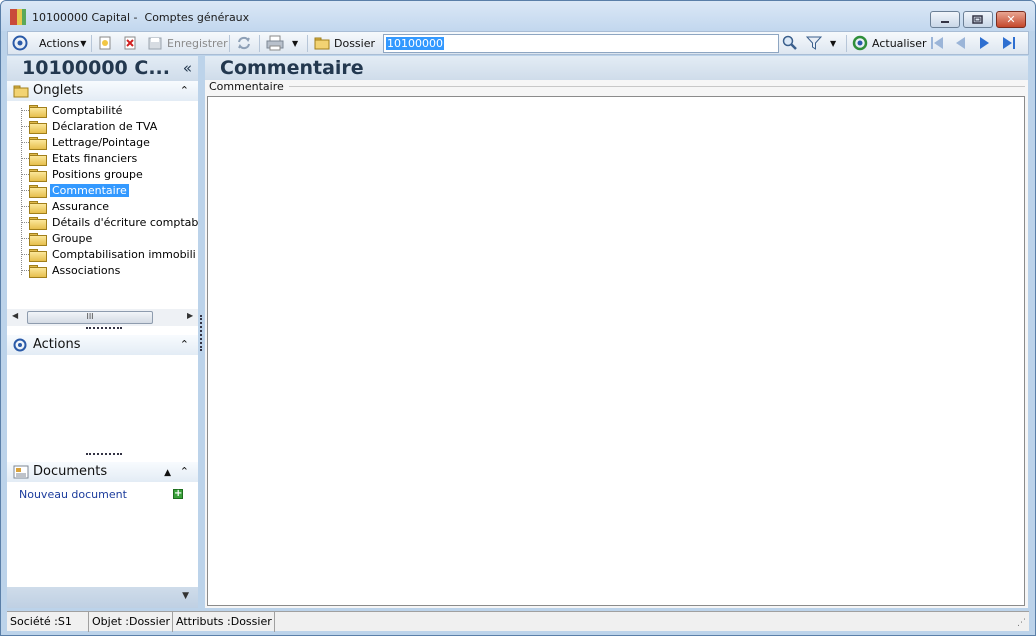  Describe the element at coordinates (188, 43) in the screenshot. I see `save-button: Enregistrer` at that location.